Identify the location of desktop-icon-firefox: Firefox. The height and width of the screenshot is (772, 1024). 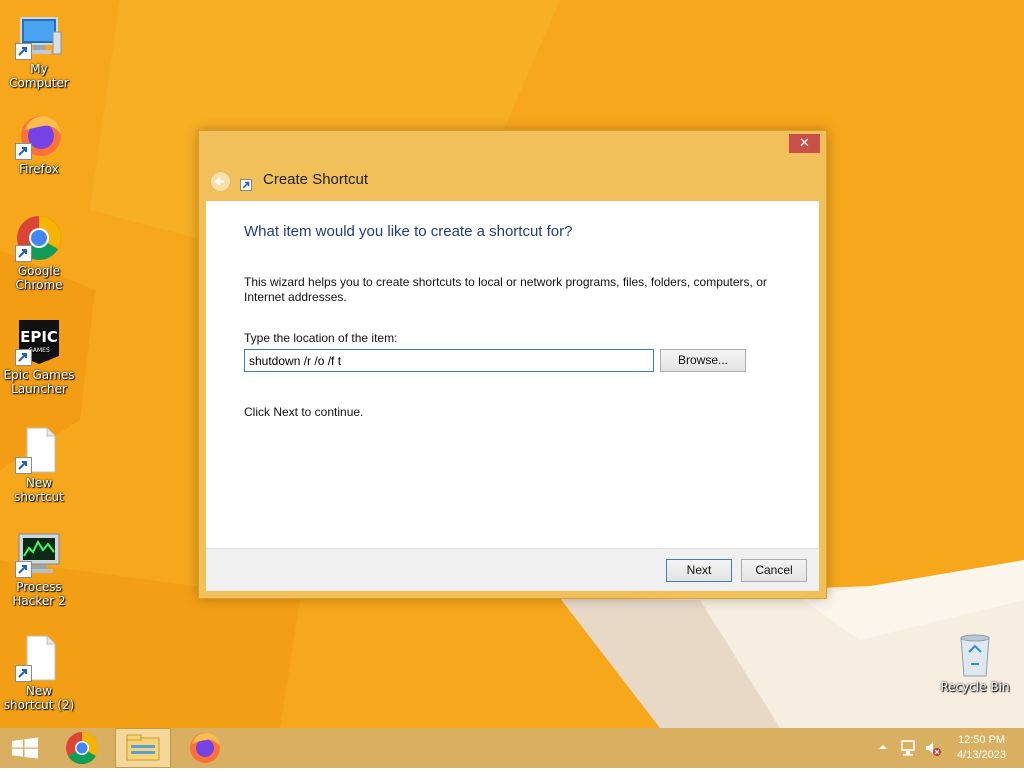
(39, 144).